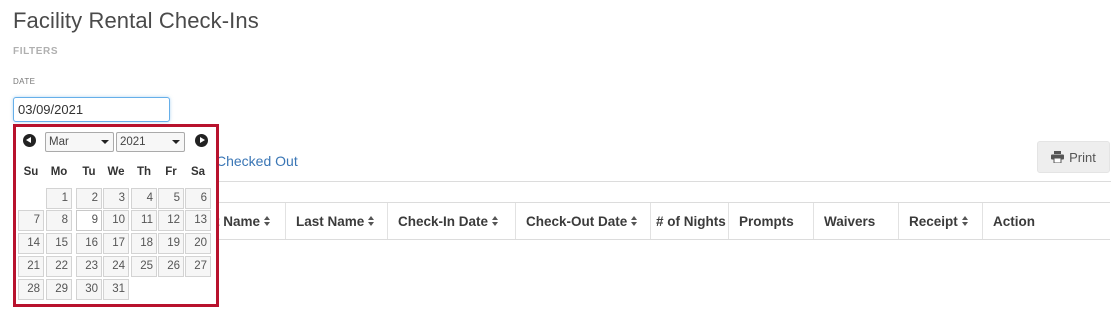 The height and width of the screenshot is (311, 1113). What do you see at coordinates (238, 221) in the screenshot?
I see `column-header-label: t Name` at bounding box center [238, 221].